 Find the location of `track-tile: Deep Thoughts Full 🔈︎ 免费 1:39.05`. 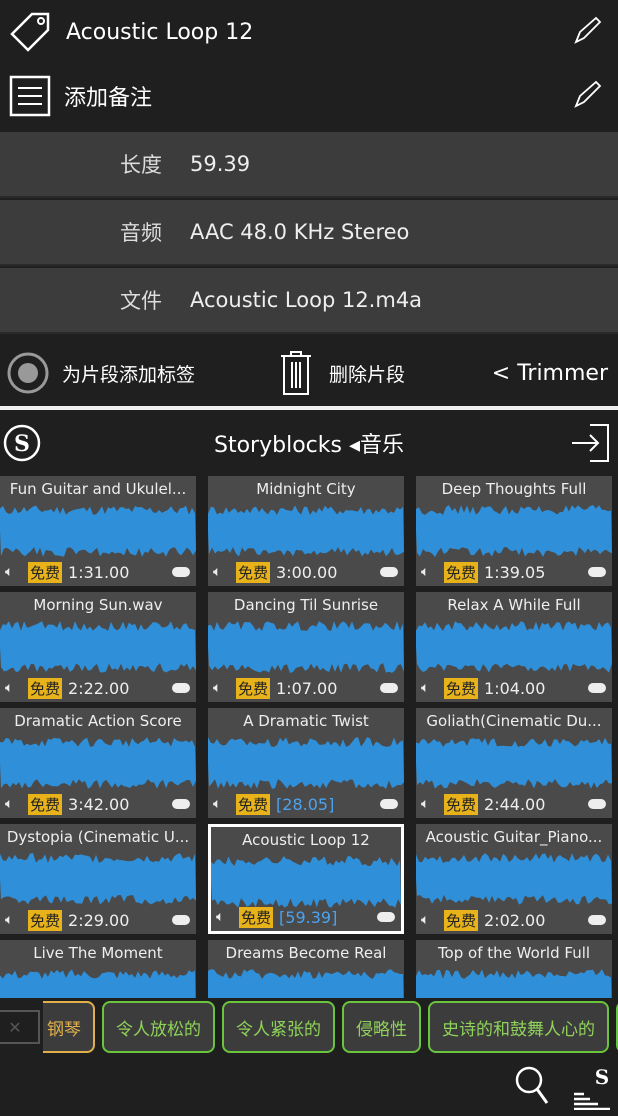

track-tile: Deep Thoughts Full 🔈︎ 免费 1:39.05 is located at coordinates (514, 531).